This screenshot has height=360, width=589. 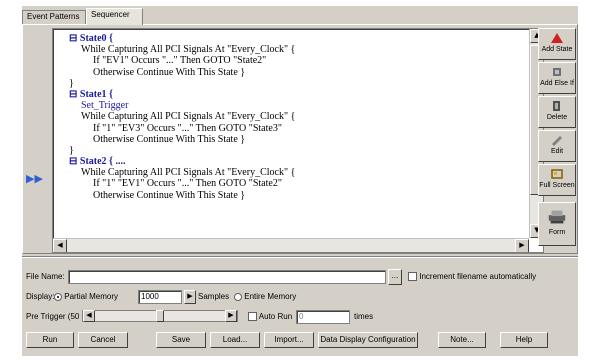 What do you see at coordinates (60, 245) in the screenshot?
I see `scroll-left-icon: ◀` at bounding box center [60, 245].